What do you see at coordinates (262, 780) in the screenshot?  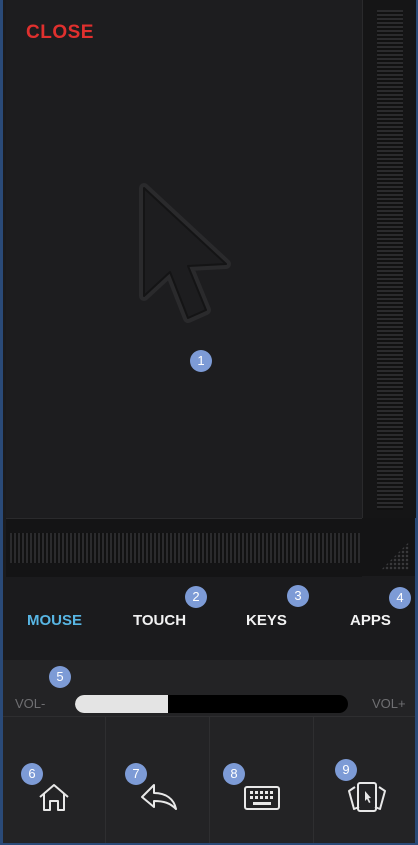 I see `keyboard-button: 8` at bounding box center [262, 780].